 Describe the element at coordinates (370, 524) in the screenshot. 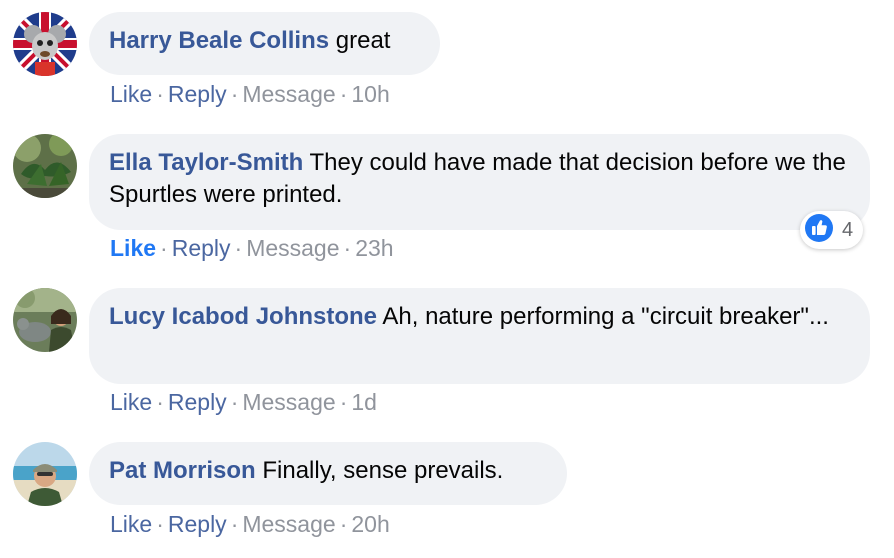

I see `timestamp: 20h` at that location.